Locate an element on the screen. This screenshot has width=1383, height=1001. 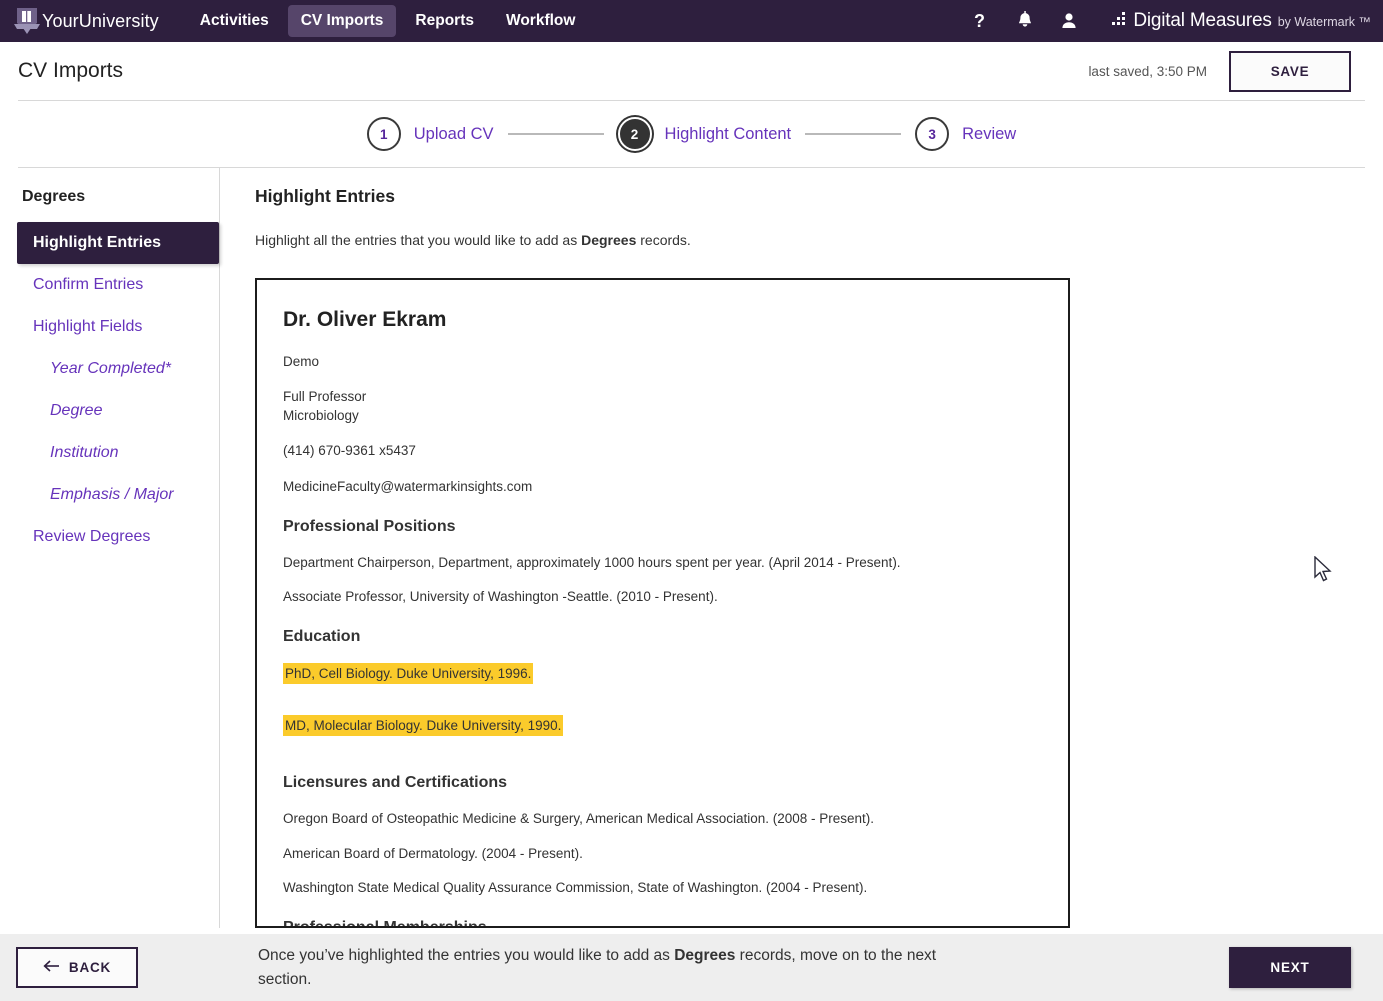
help-icon: ? is located at coordinates (981, 21).